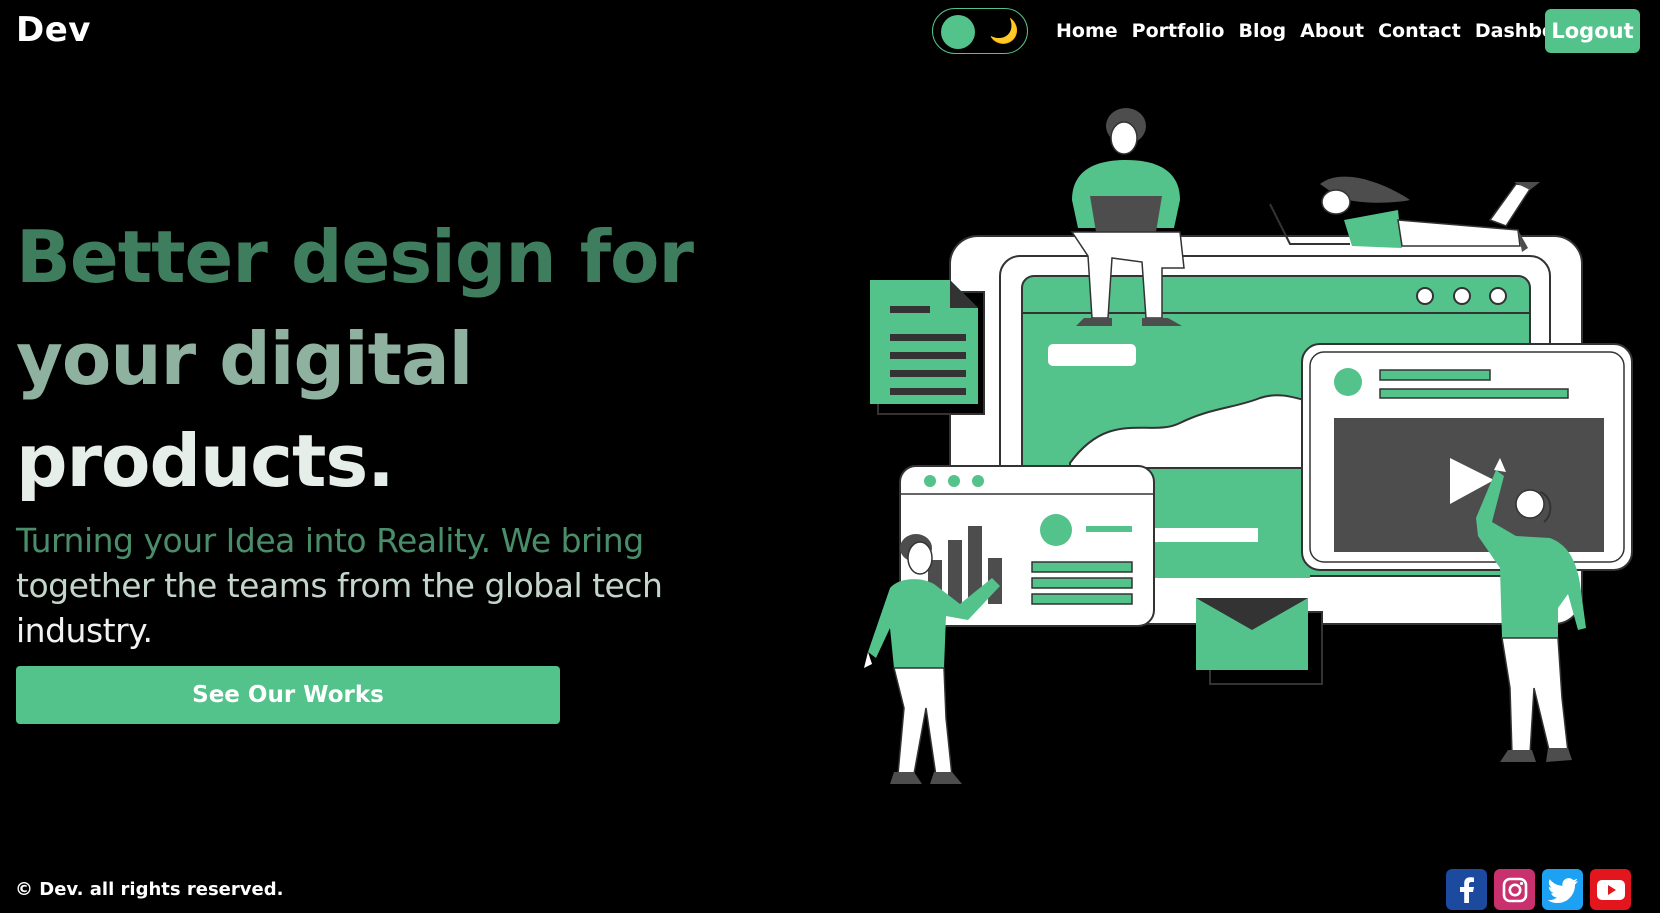  What do you see at coordinates (1262, 31) in the screenshot?
I see `nav-blog: Blog` at bounding box center [1262, 31].